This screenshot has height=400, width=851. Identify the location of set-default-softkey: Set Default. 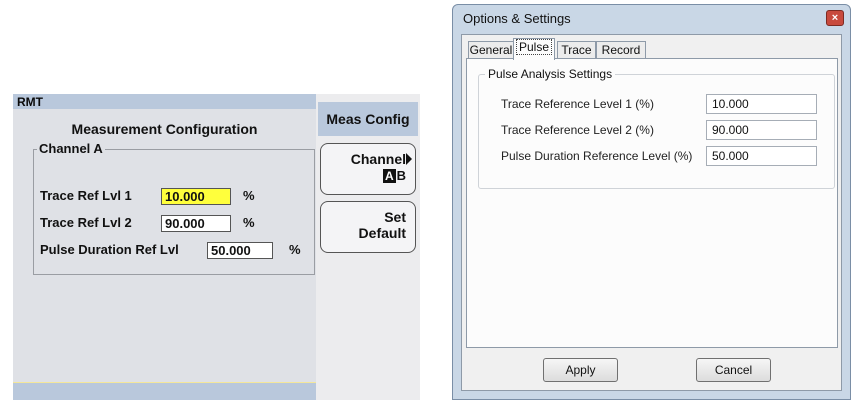
(368, 227).